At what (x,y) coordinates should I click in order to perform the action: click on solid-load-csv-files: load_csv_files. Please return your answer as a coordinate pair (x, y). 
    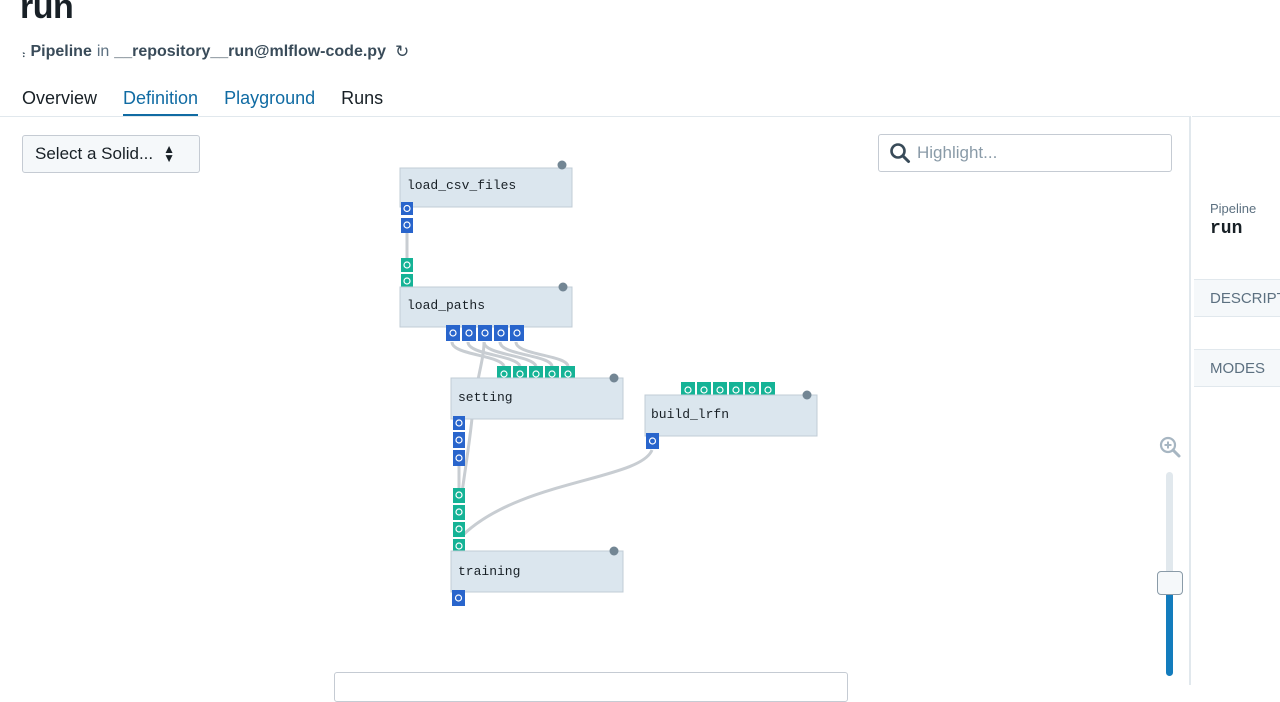
    Looking at the image, I should click on (486, 197).